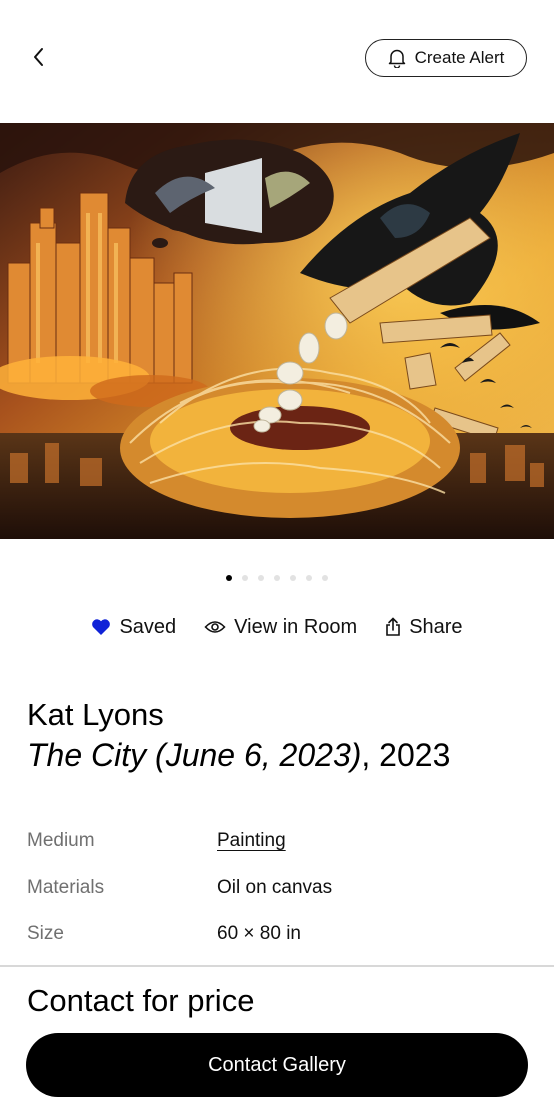 The width and height of the screenshot is (554, 1108). What do you see at coordinates (277, 60) in the screenshot?
I see `top-bar: Create Alert` at bounding box center [277, 60].